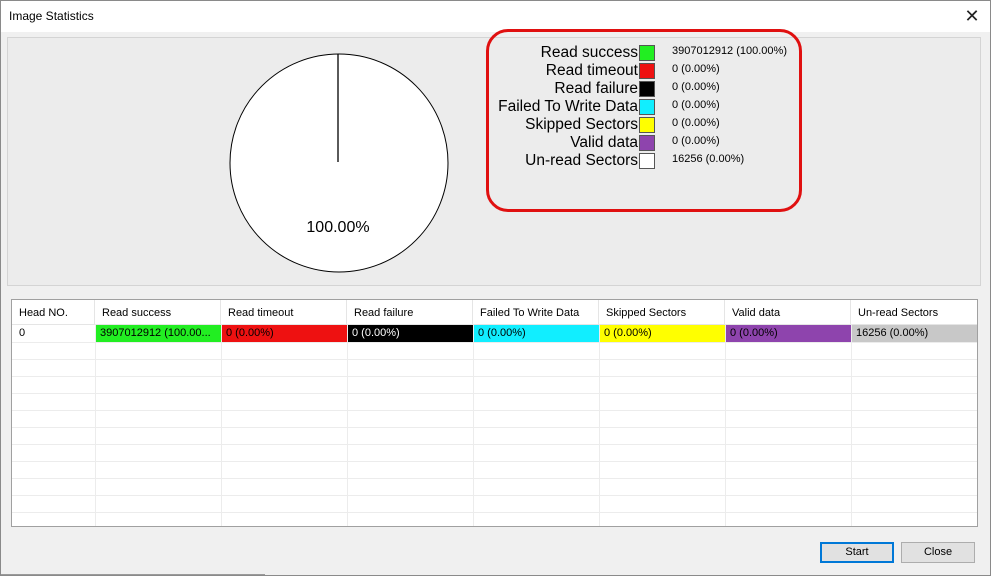  Describe the element at coordinates (568, 106) in the screenshot. I see `legend-label: Failed To Write Data` at that location.